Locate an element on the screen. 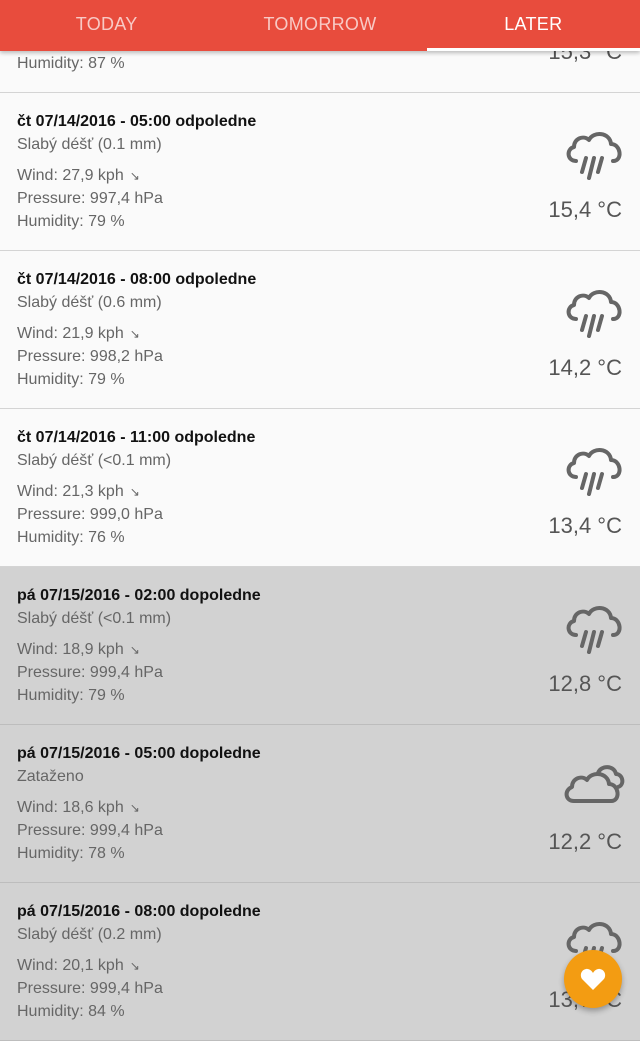 The height and width of the screenshot is (1041, 640). forecast-time: čt 07/14/2016 - 05:00 odpoledne is located at coordinates (137, 121).